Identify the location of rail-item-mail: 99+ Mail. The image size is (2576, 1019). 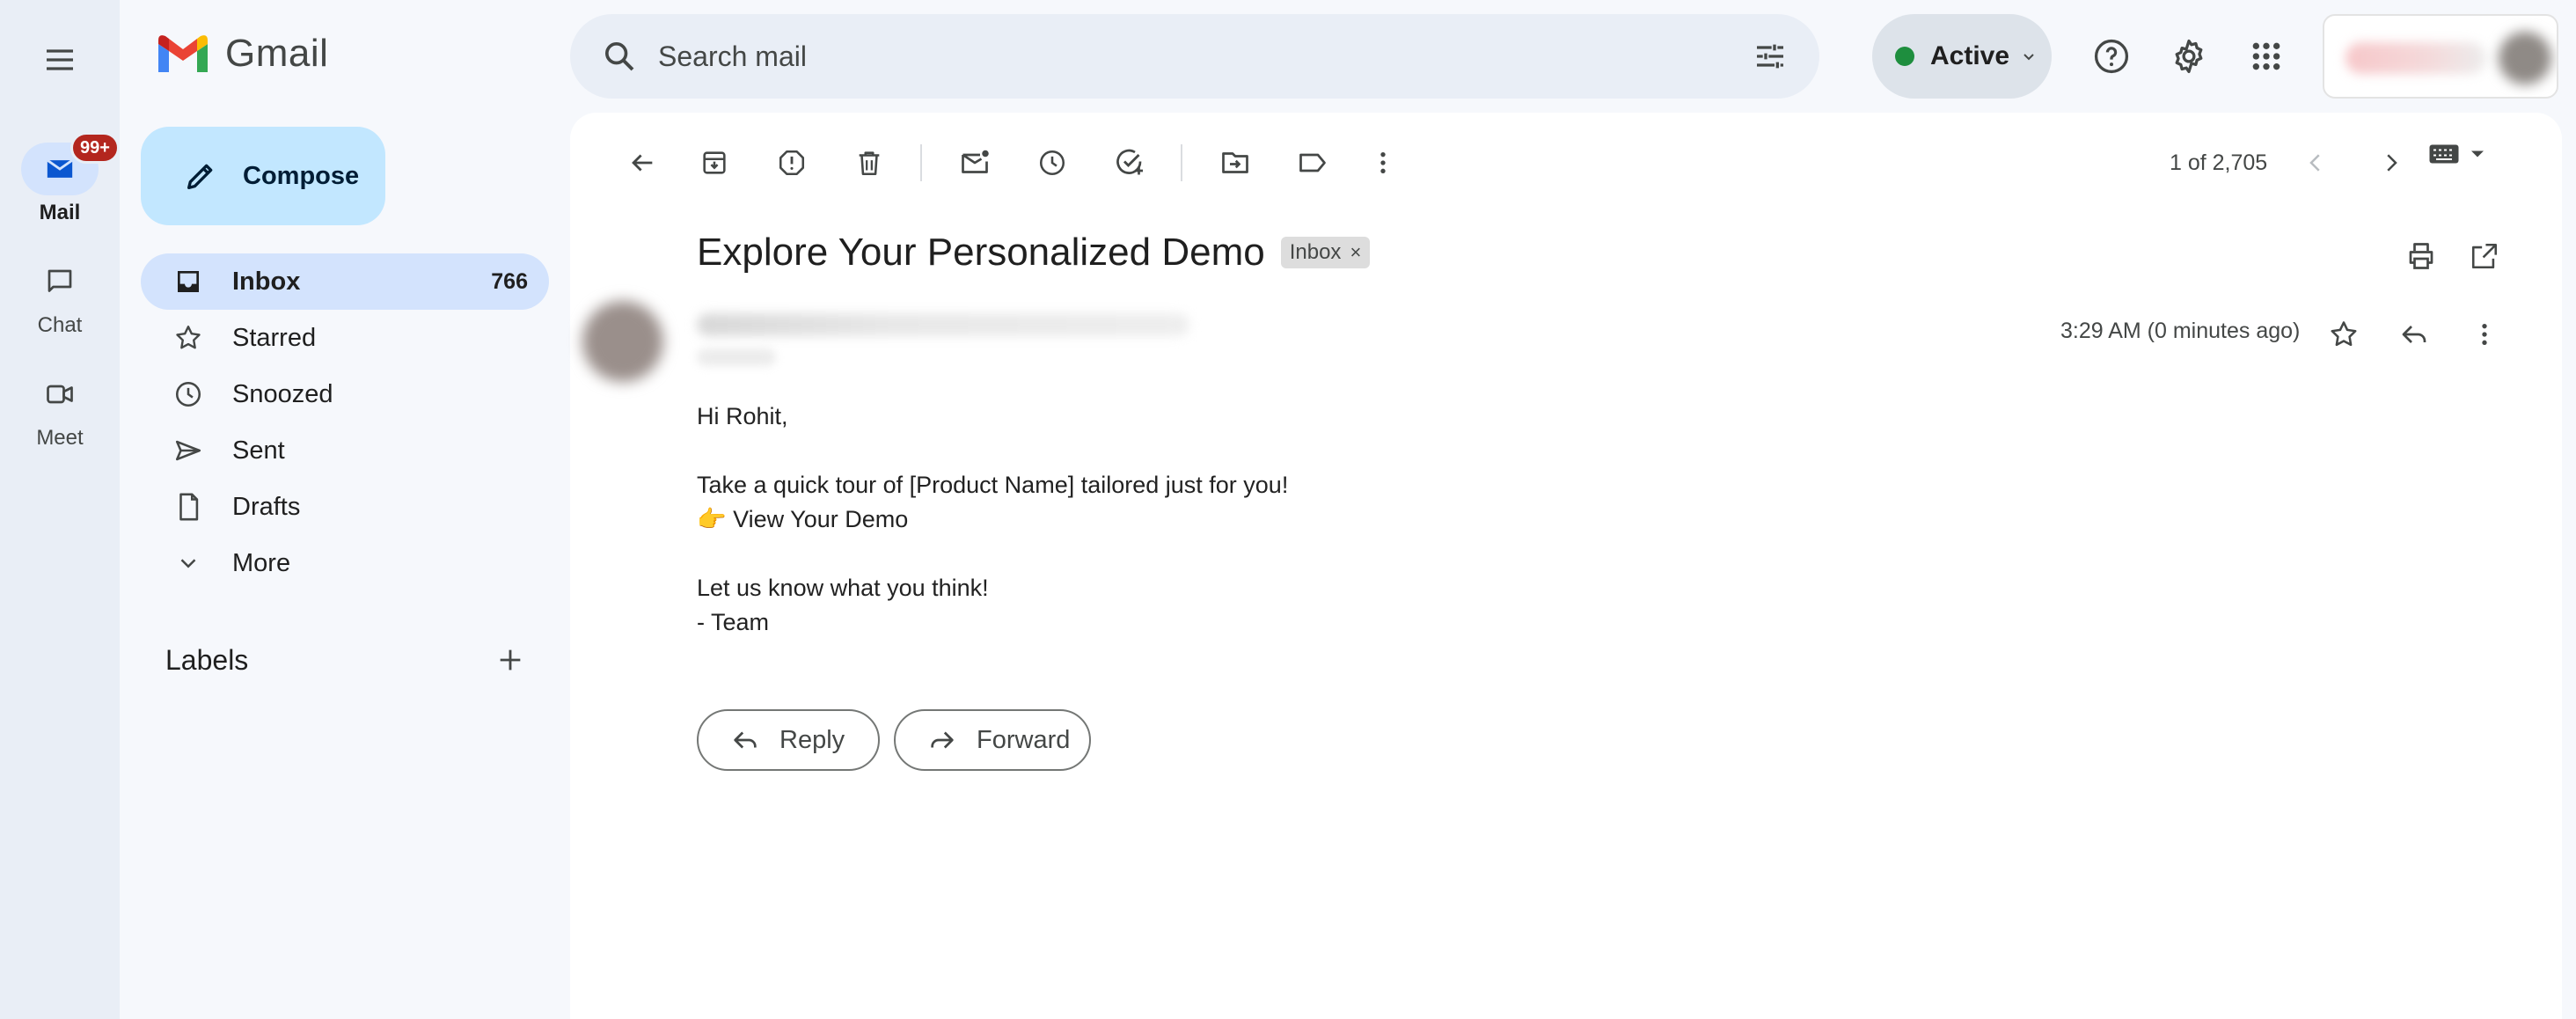
(60, 178).